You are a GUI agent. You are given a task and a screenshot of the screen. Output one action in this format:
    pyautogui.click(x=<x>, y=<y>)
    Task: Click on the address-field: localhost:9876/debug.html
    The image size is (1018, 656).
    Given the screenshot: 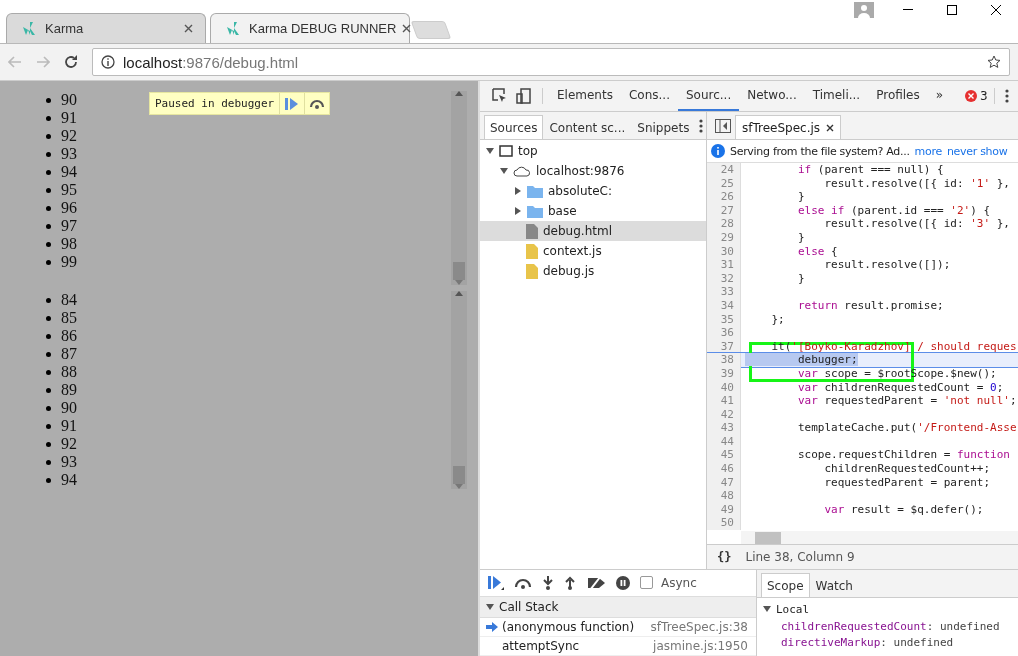 What is the action you would take?
    pyautogui.click(x=551, y=62)
    